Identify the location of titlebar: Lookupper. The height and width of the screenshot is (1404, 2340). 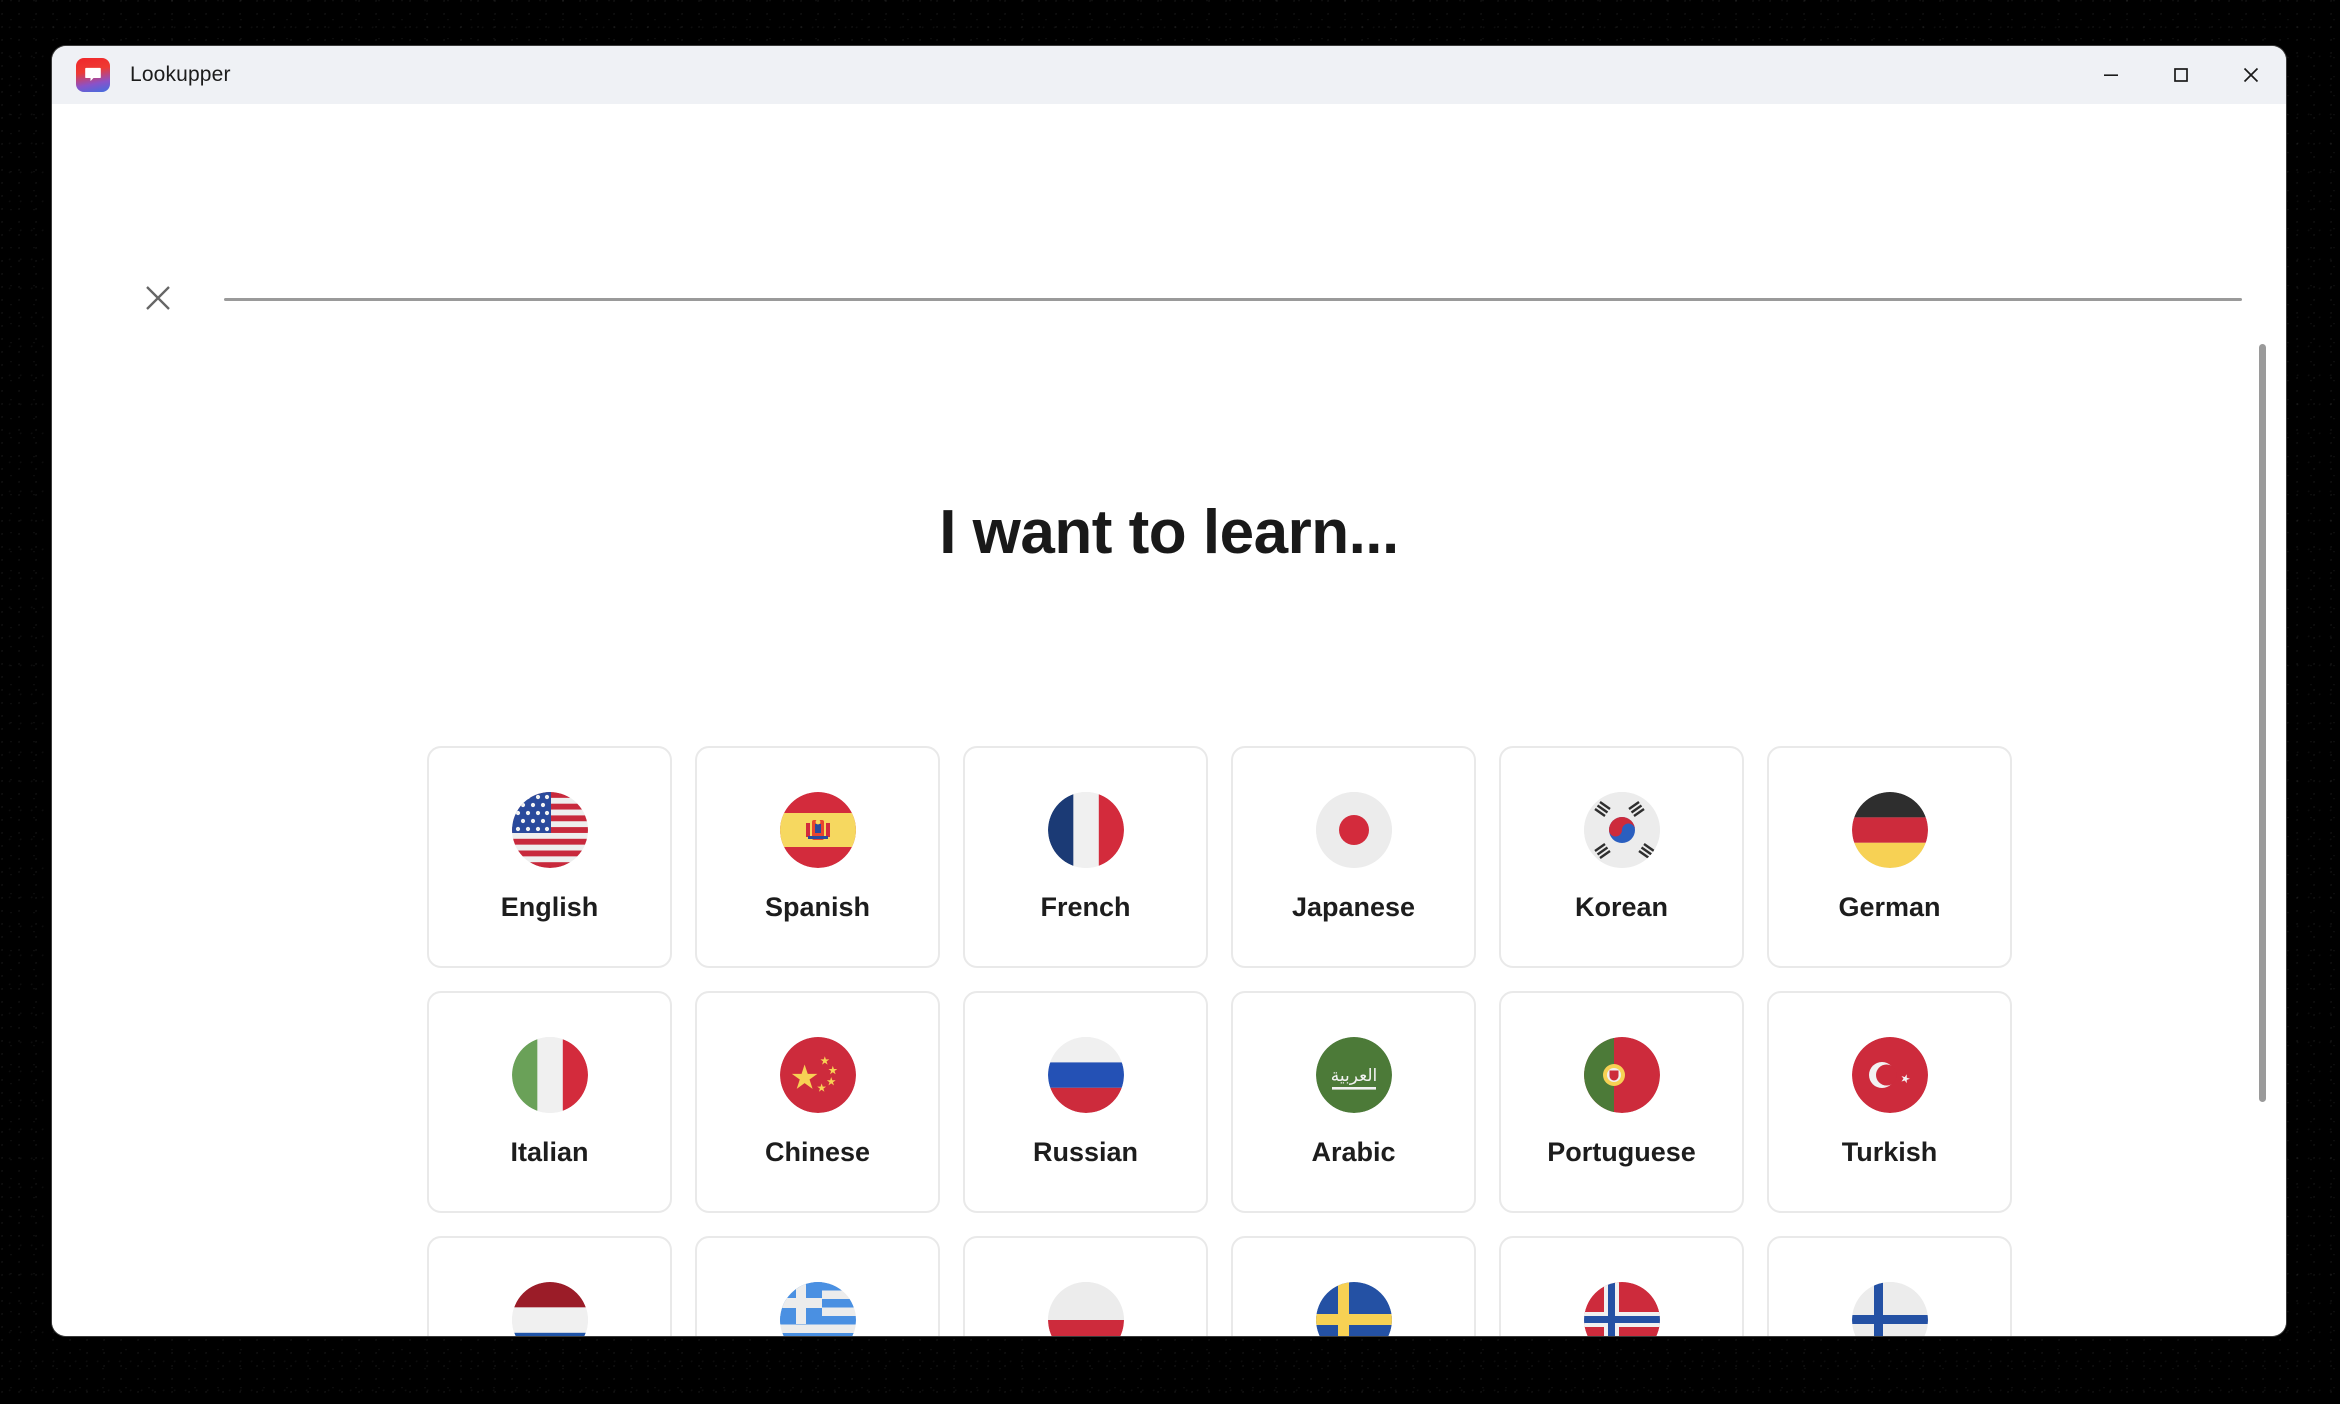
(1169, 75).